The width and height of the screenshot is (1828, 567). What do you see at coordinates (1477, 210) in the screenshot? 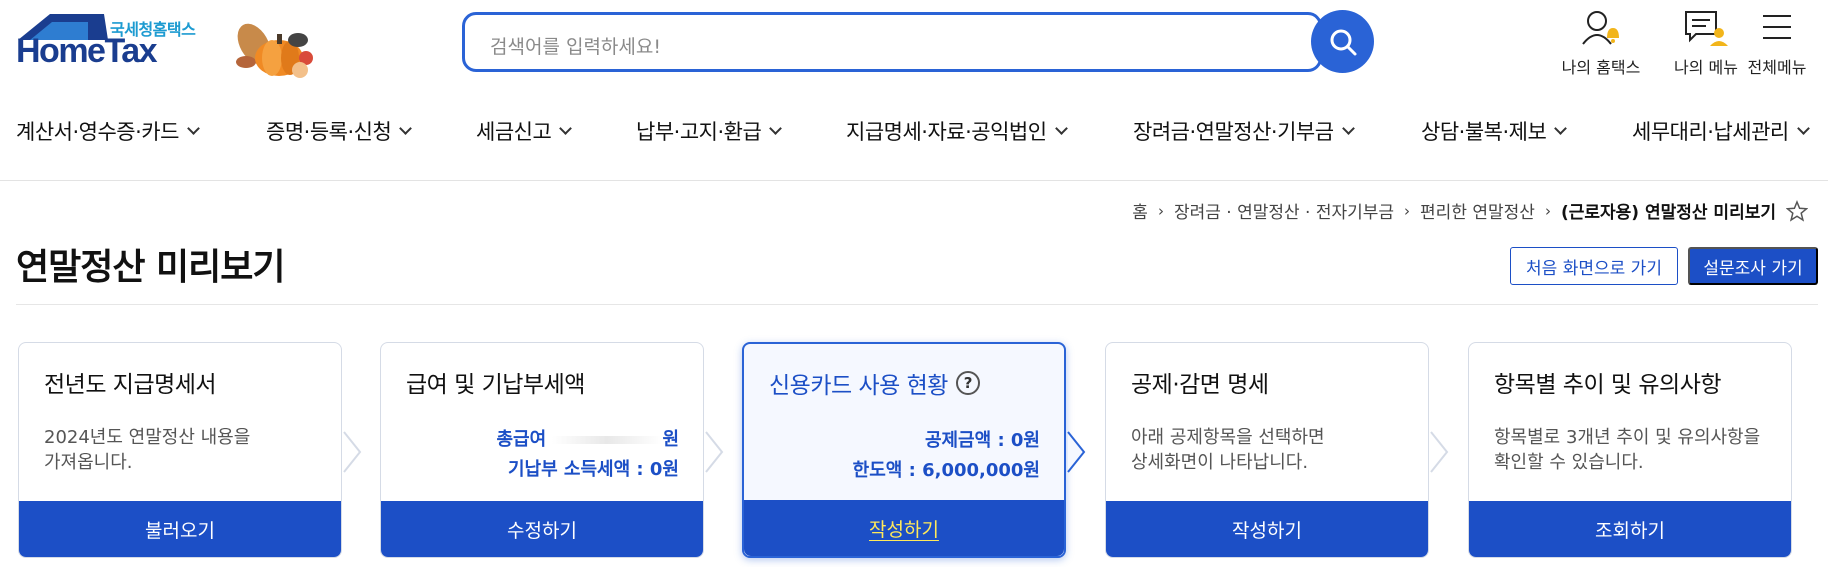
I see `breadcrumb-item: 편리한 연말정산` at bounding box center [1477, 210].